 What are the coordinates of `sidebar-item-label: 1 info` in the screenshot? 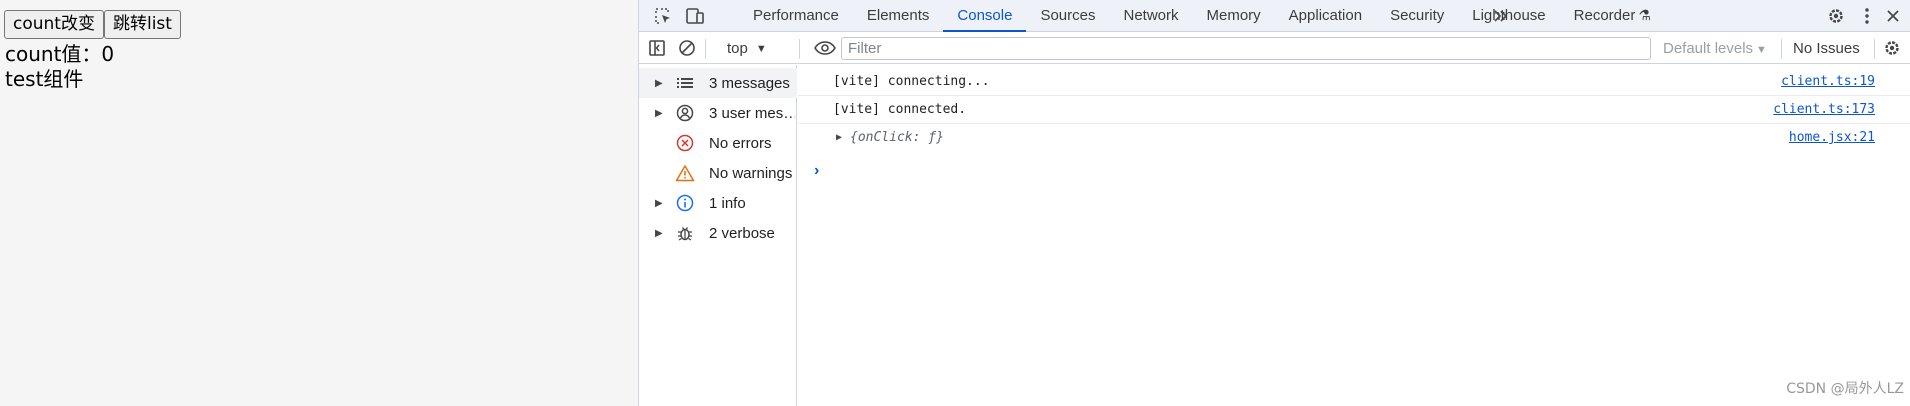 It's located at (727, 203).